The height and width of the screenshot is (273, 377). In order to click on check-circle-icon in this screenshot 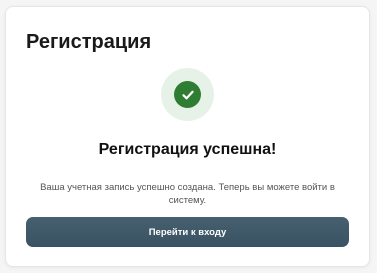, I will do `click(187, 94)`.